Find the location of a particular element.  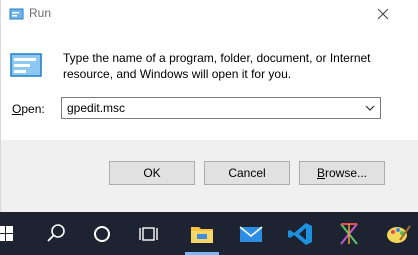

task-view-icon is located at coordinates (150, 234).